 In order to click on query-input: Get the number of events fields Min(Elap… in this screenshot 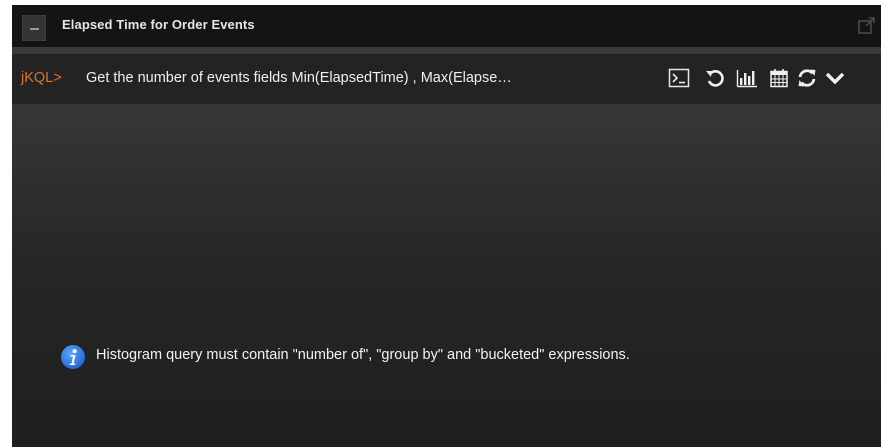, I will do `click(374, 78)`.